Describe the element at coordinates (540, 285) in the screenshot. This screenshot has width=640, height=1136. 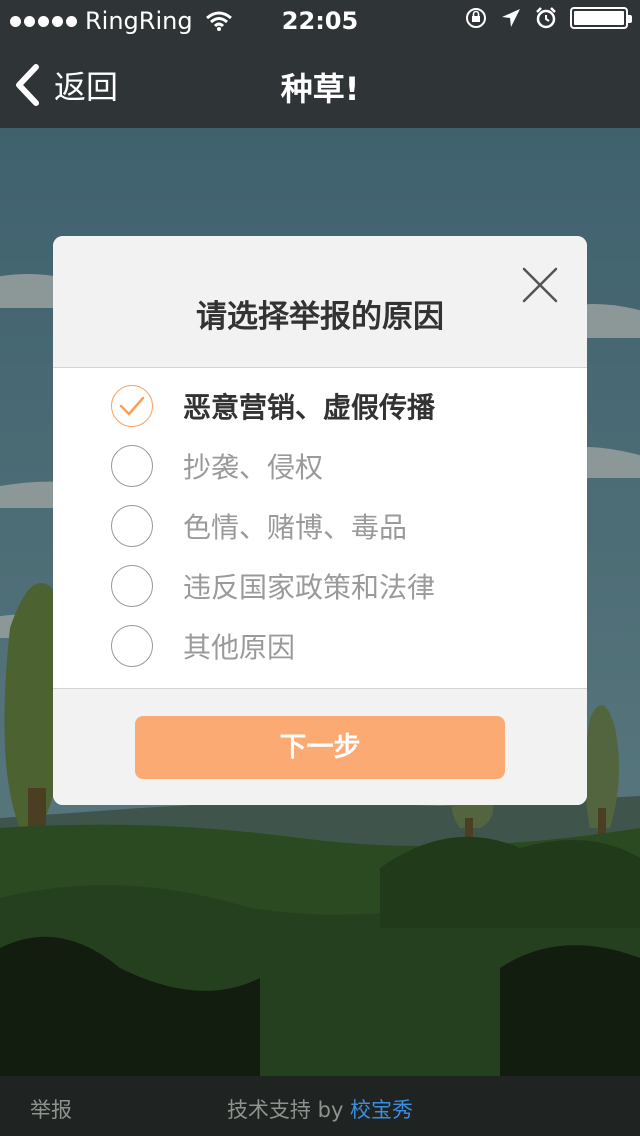
I see `close-icon` at that location.